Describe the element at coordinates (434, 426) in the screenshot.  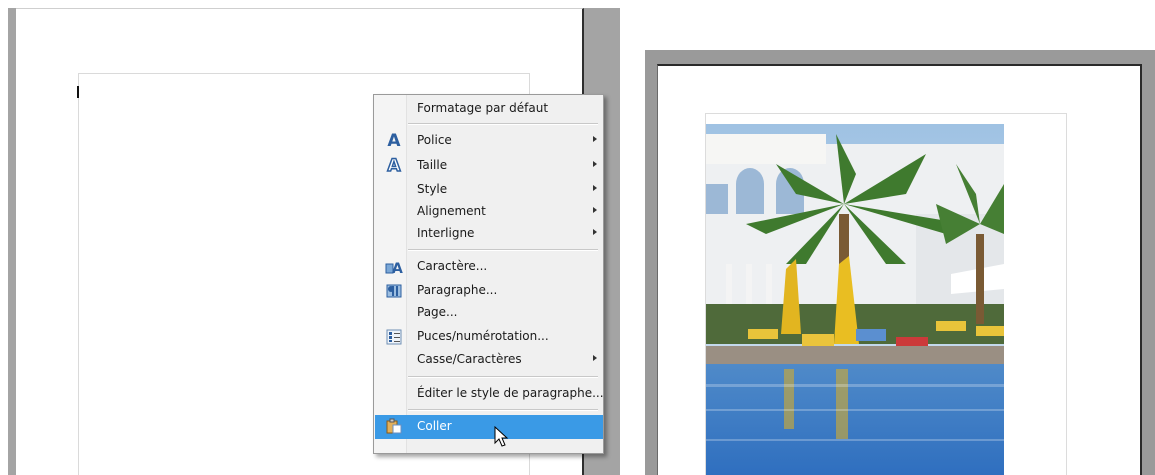
I see `menu-item-label: Coller` at that location.